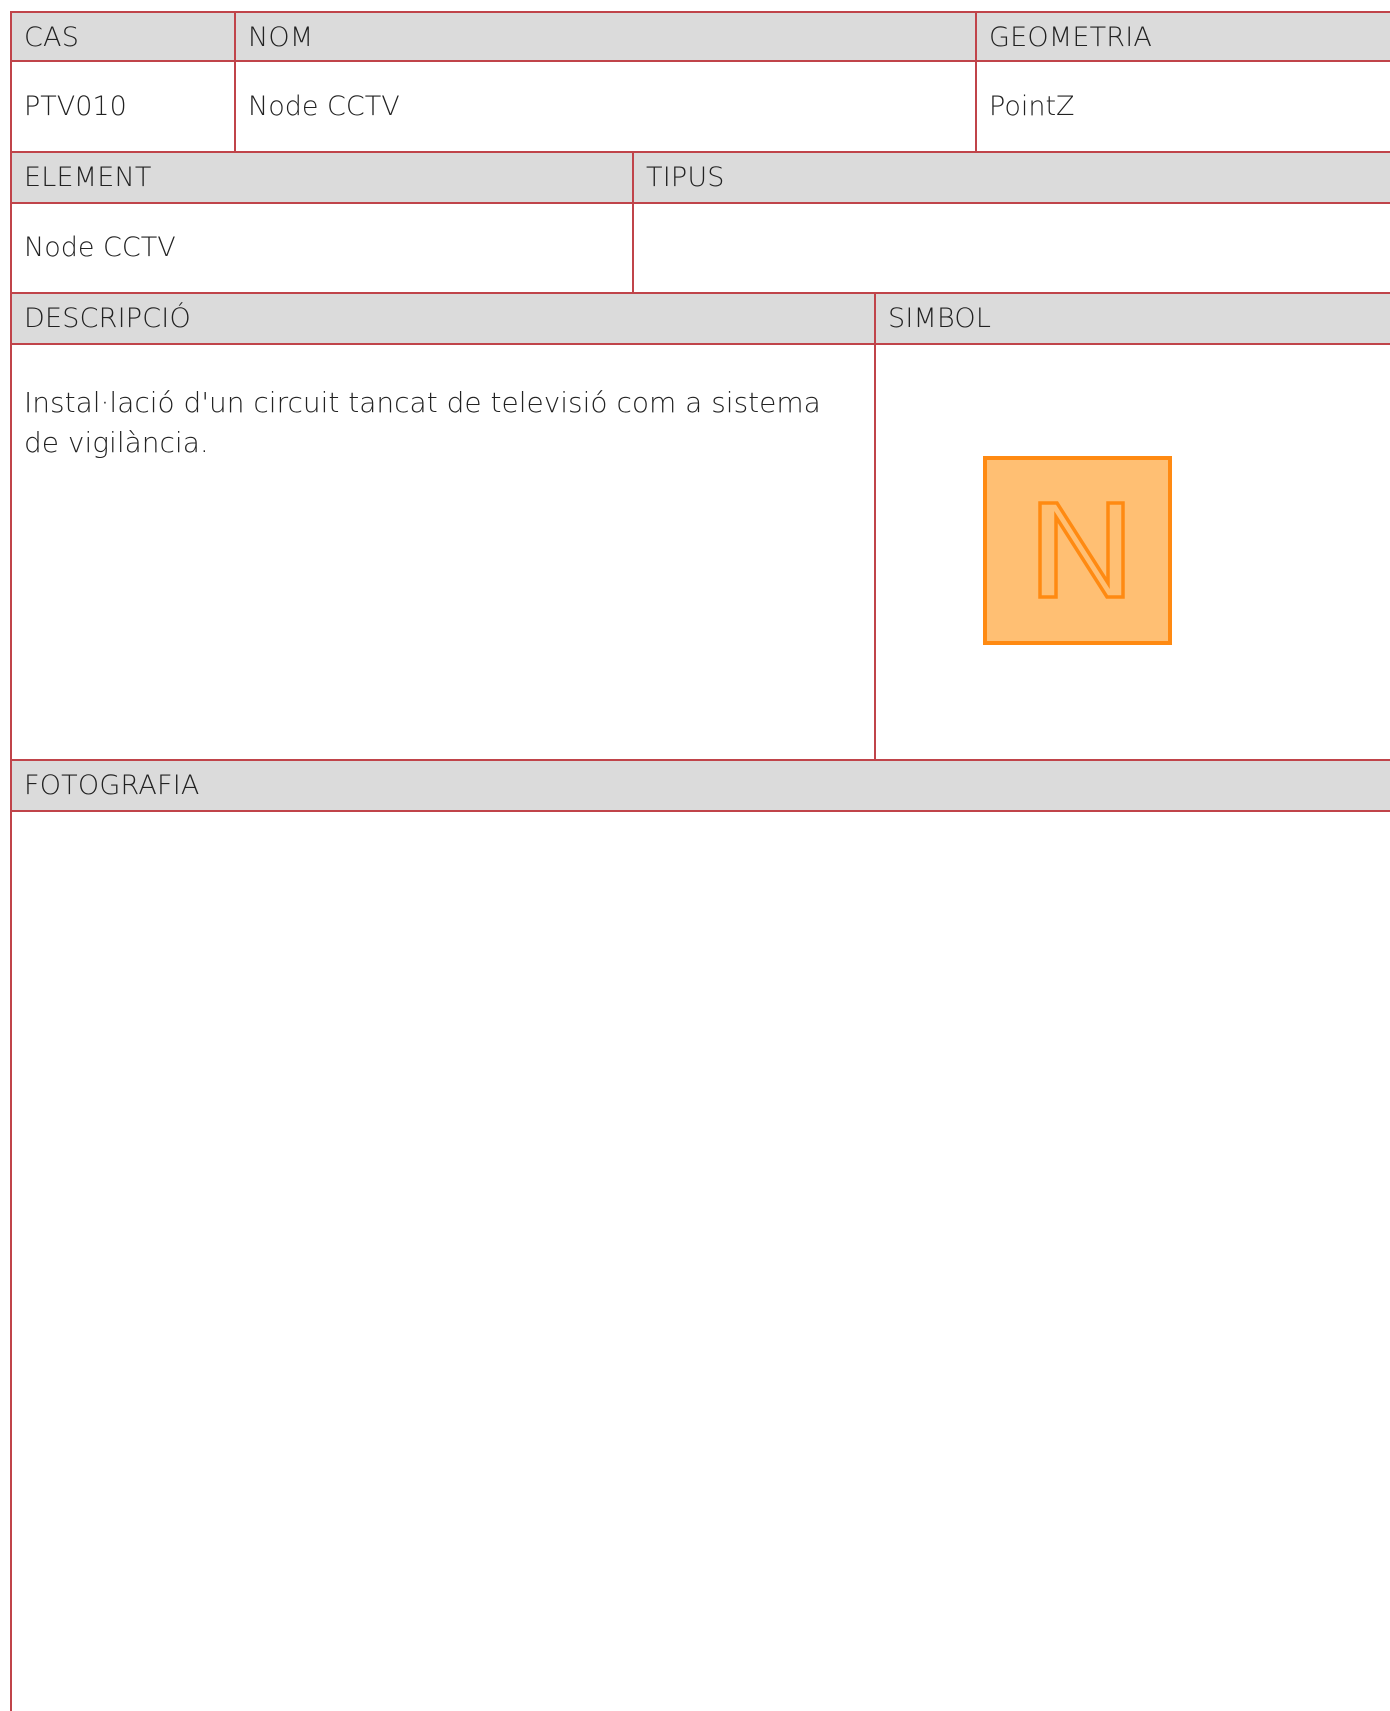  Describe the element at coordinates (321, 249) in the screenshot. I see `value-element: Node CCTV` at that location.